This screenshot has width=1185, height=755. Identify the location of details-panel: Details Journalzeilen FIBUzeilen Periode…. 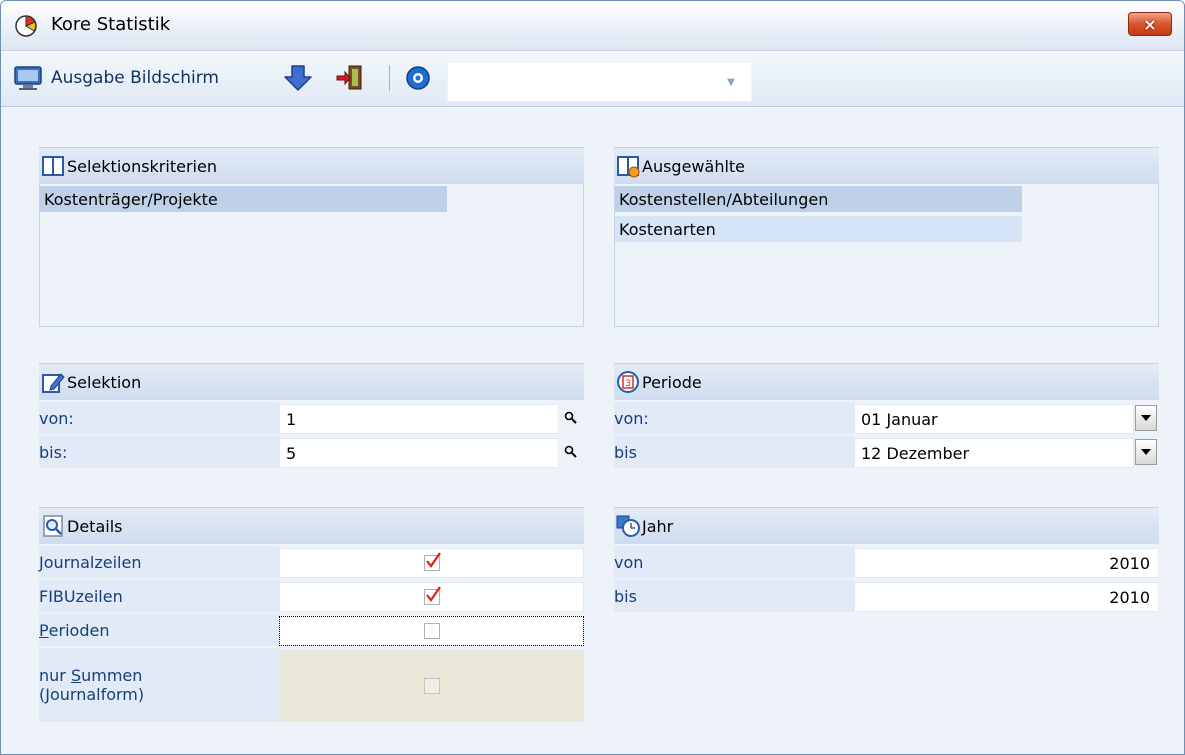
(311, 614).